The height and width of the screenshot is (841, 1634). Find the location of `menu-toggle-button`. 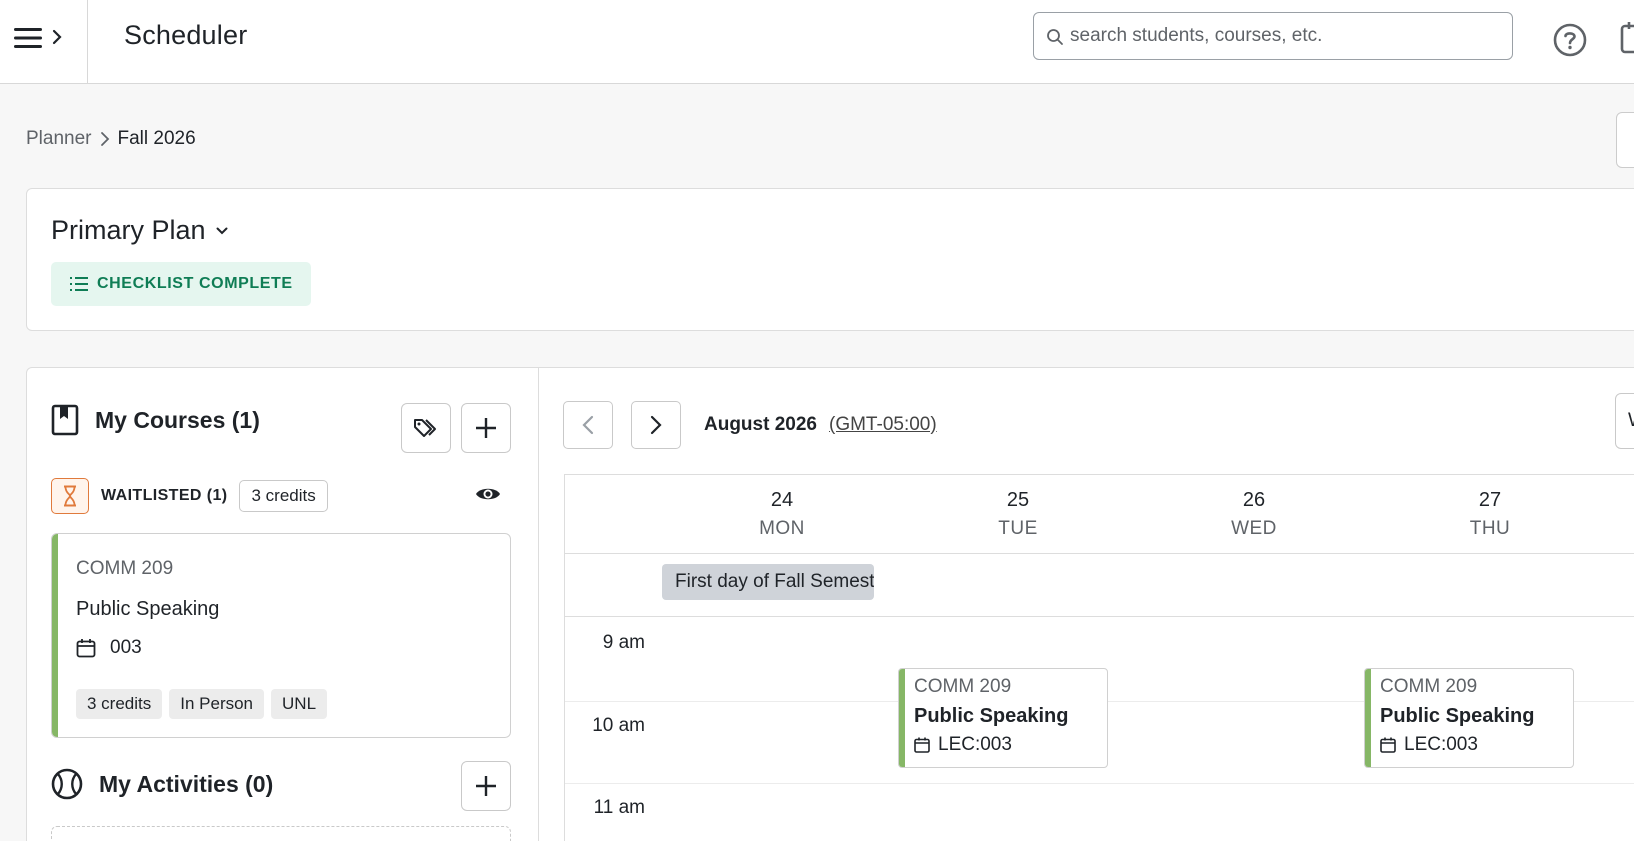

menu-toggle-button is located at coordinates (44, 42).